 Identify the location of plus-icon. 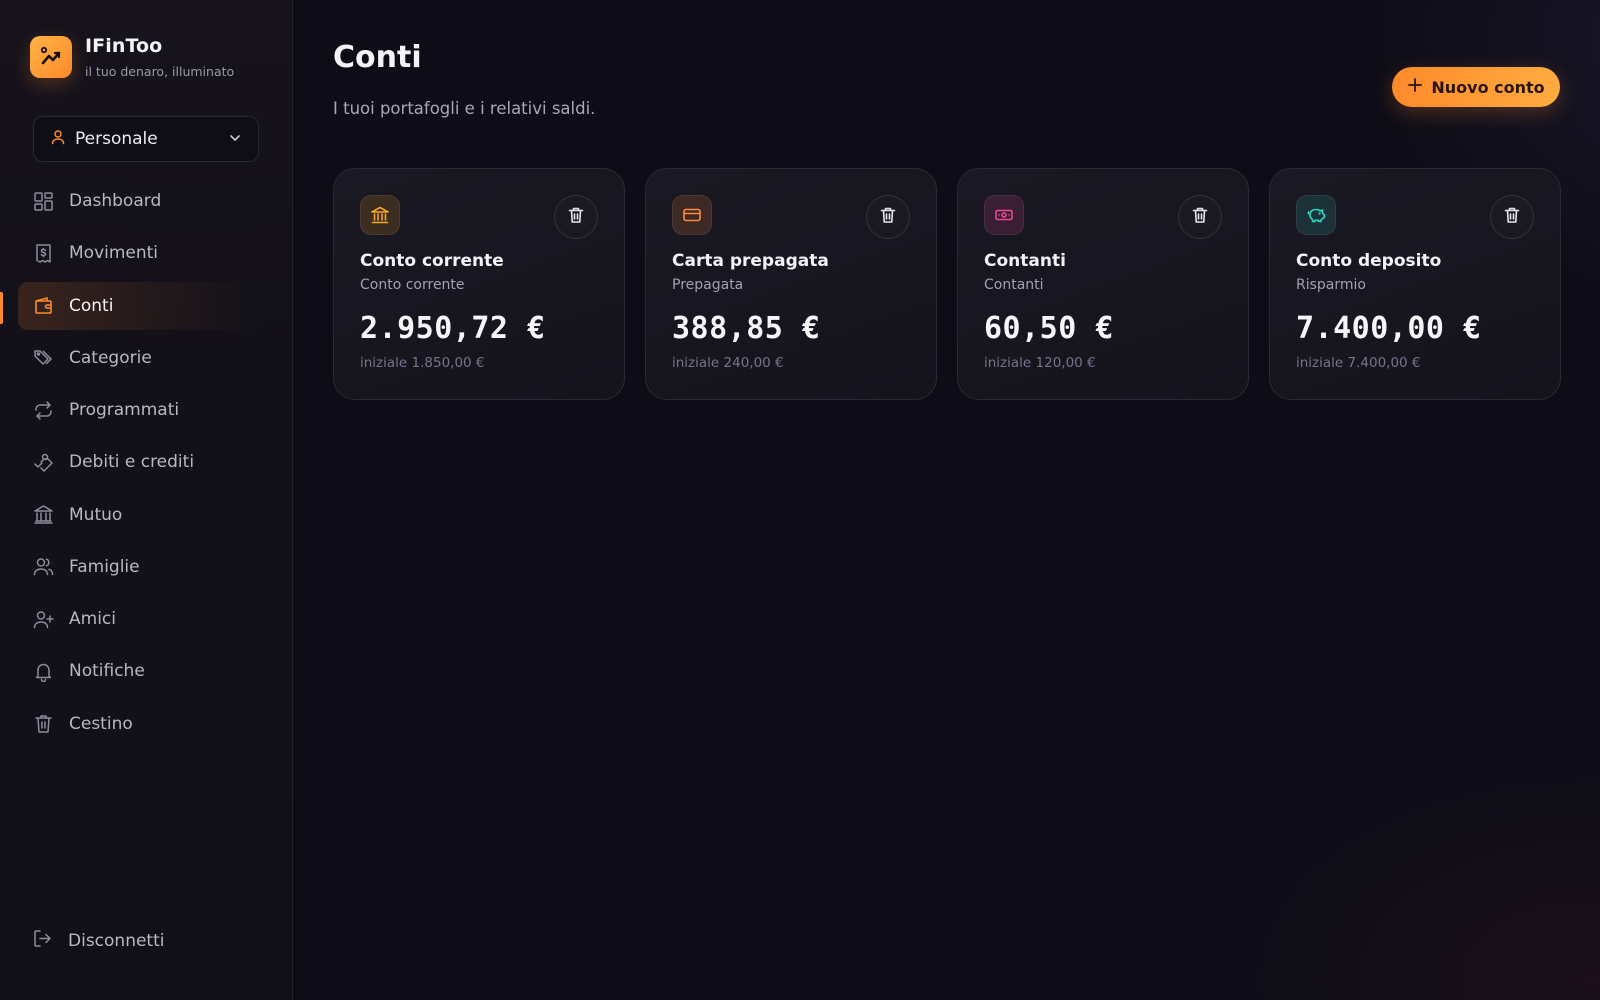
(1415, 87).